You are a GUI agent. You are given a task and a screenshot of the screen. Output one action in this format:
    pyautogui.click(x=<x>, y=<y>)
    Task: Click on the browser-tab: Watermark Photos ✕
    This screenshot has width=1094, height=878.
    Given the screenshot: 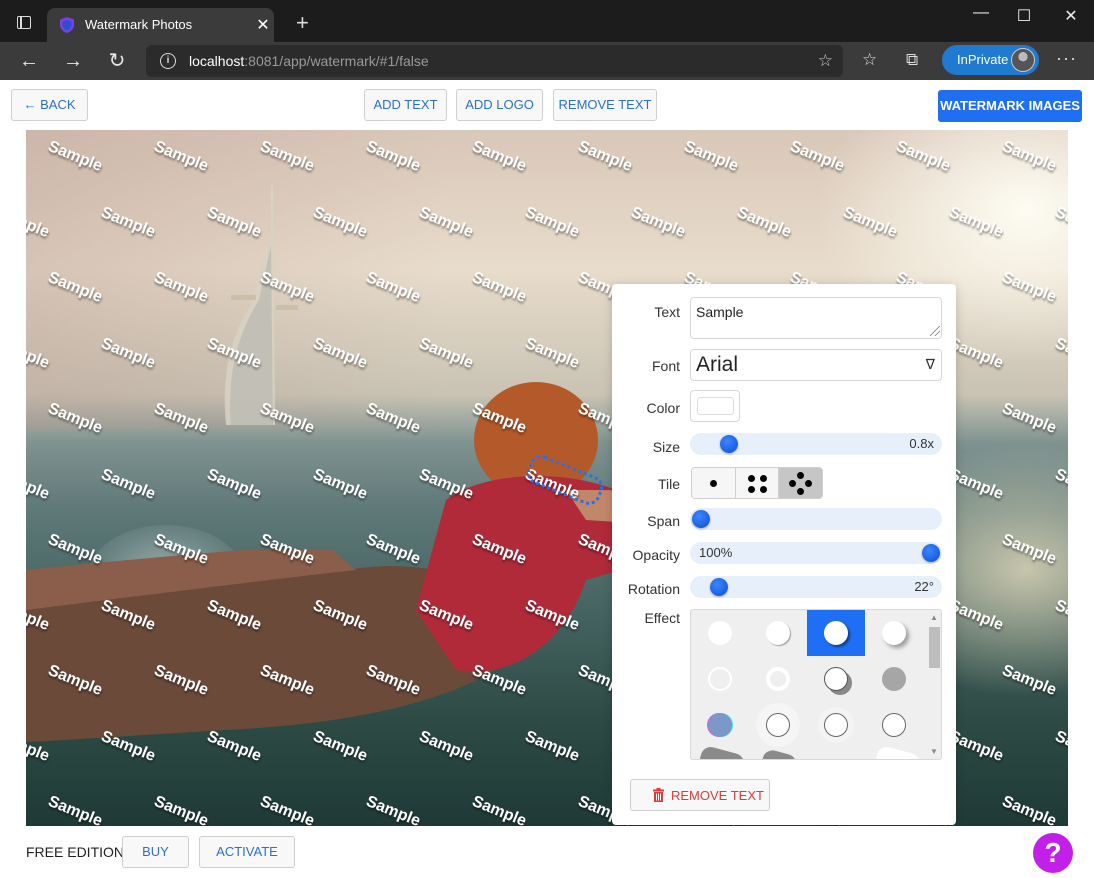 What is the action you would take?
    pyautogui.click(x=160, y=25)
    